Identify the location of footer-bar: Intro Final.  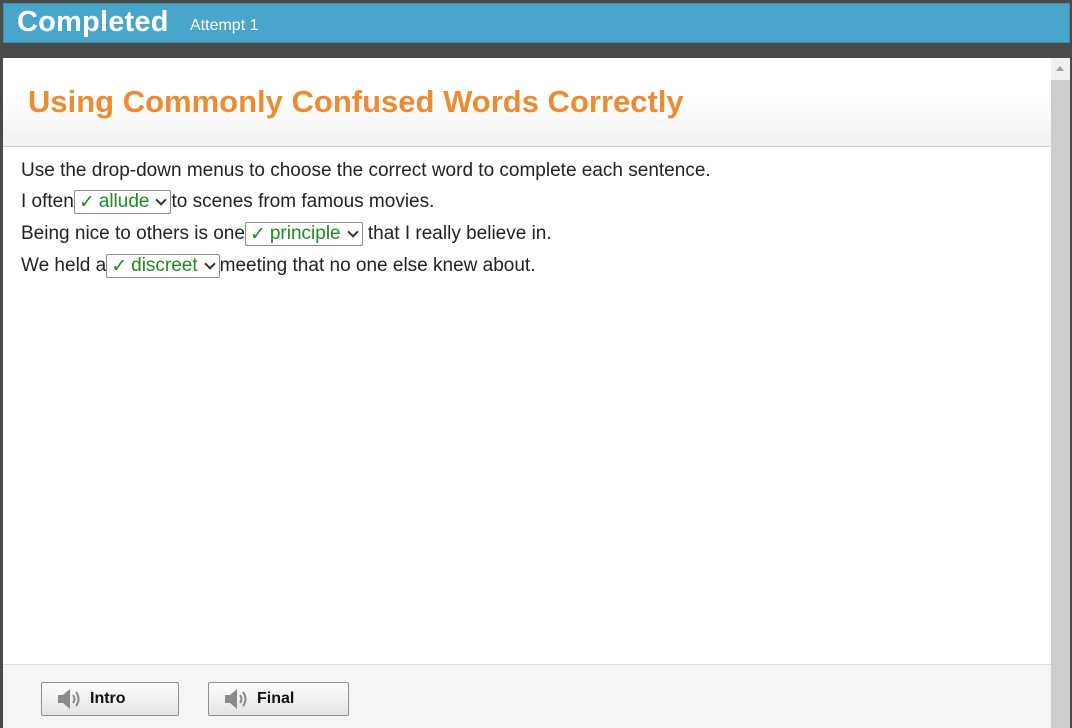
(527, 696).